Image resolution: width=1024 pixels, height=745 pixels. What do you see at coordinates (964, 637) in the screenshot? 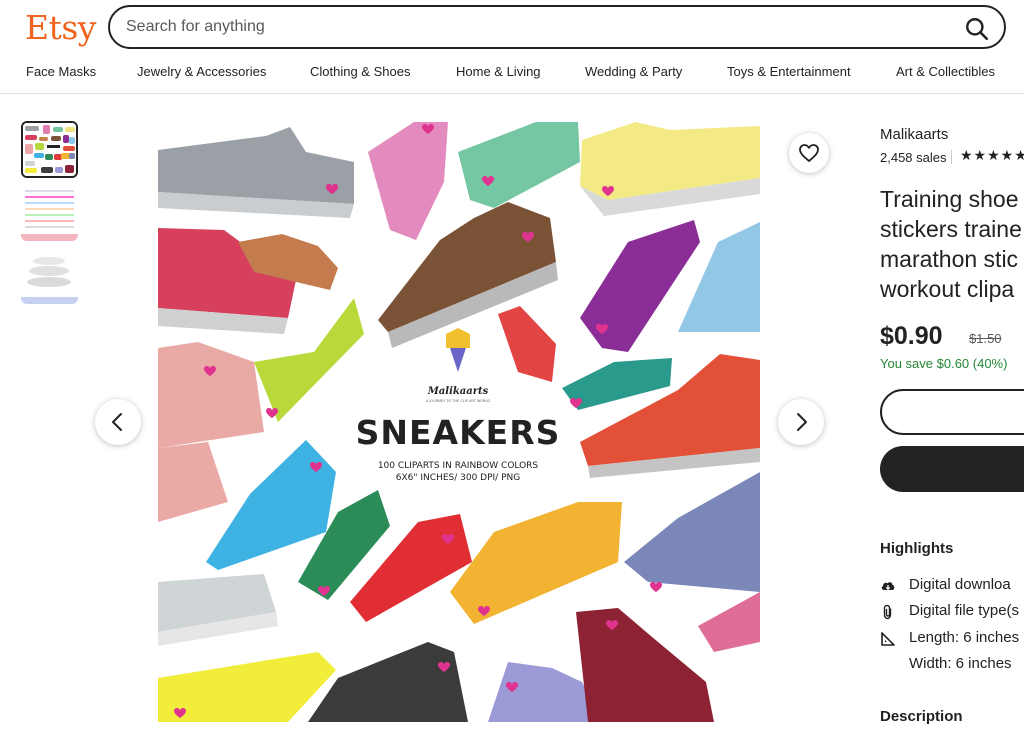
I see `highlight-text: Length: 6 inches` at bounding box center [964, 637].